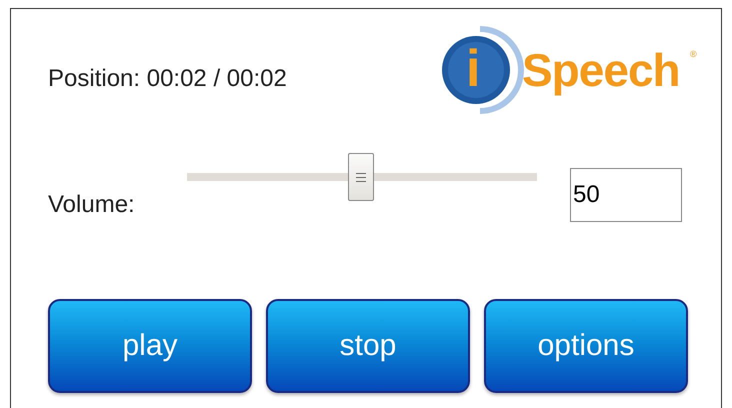  What do you see at coordinates (473, 69) in the screenshot?
I see `logo-letter: i` at bounding box center [473, 69].